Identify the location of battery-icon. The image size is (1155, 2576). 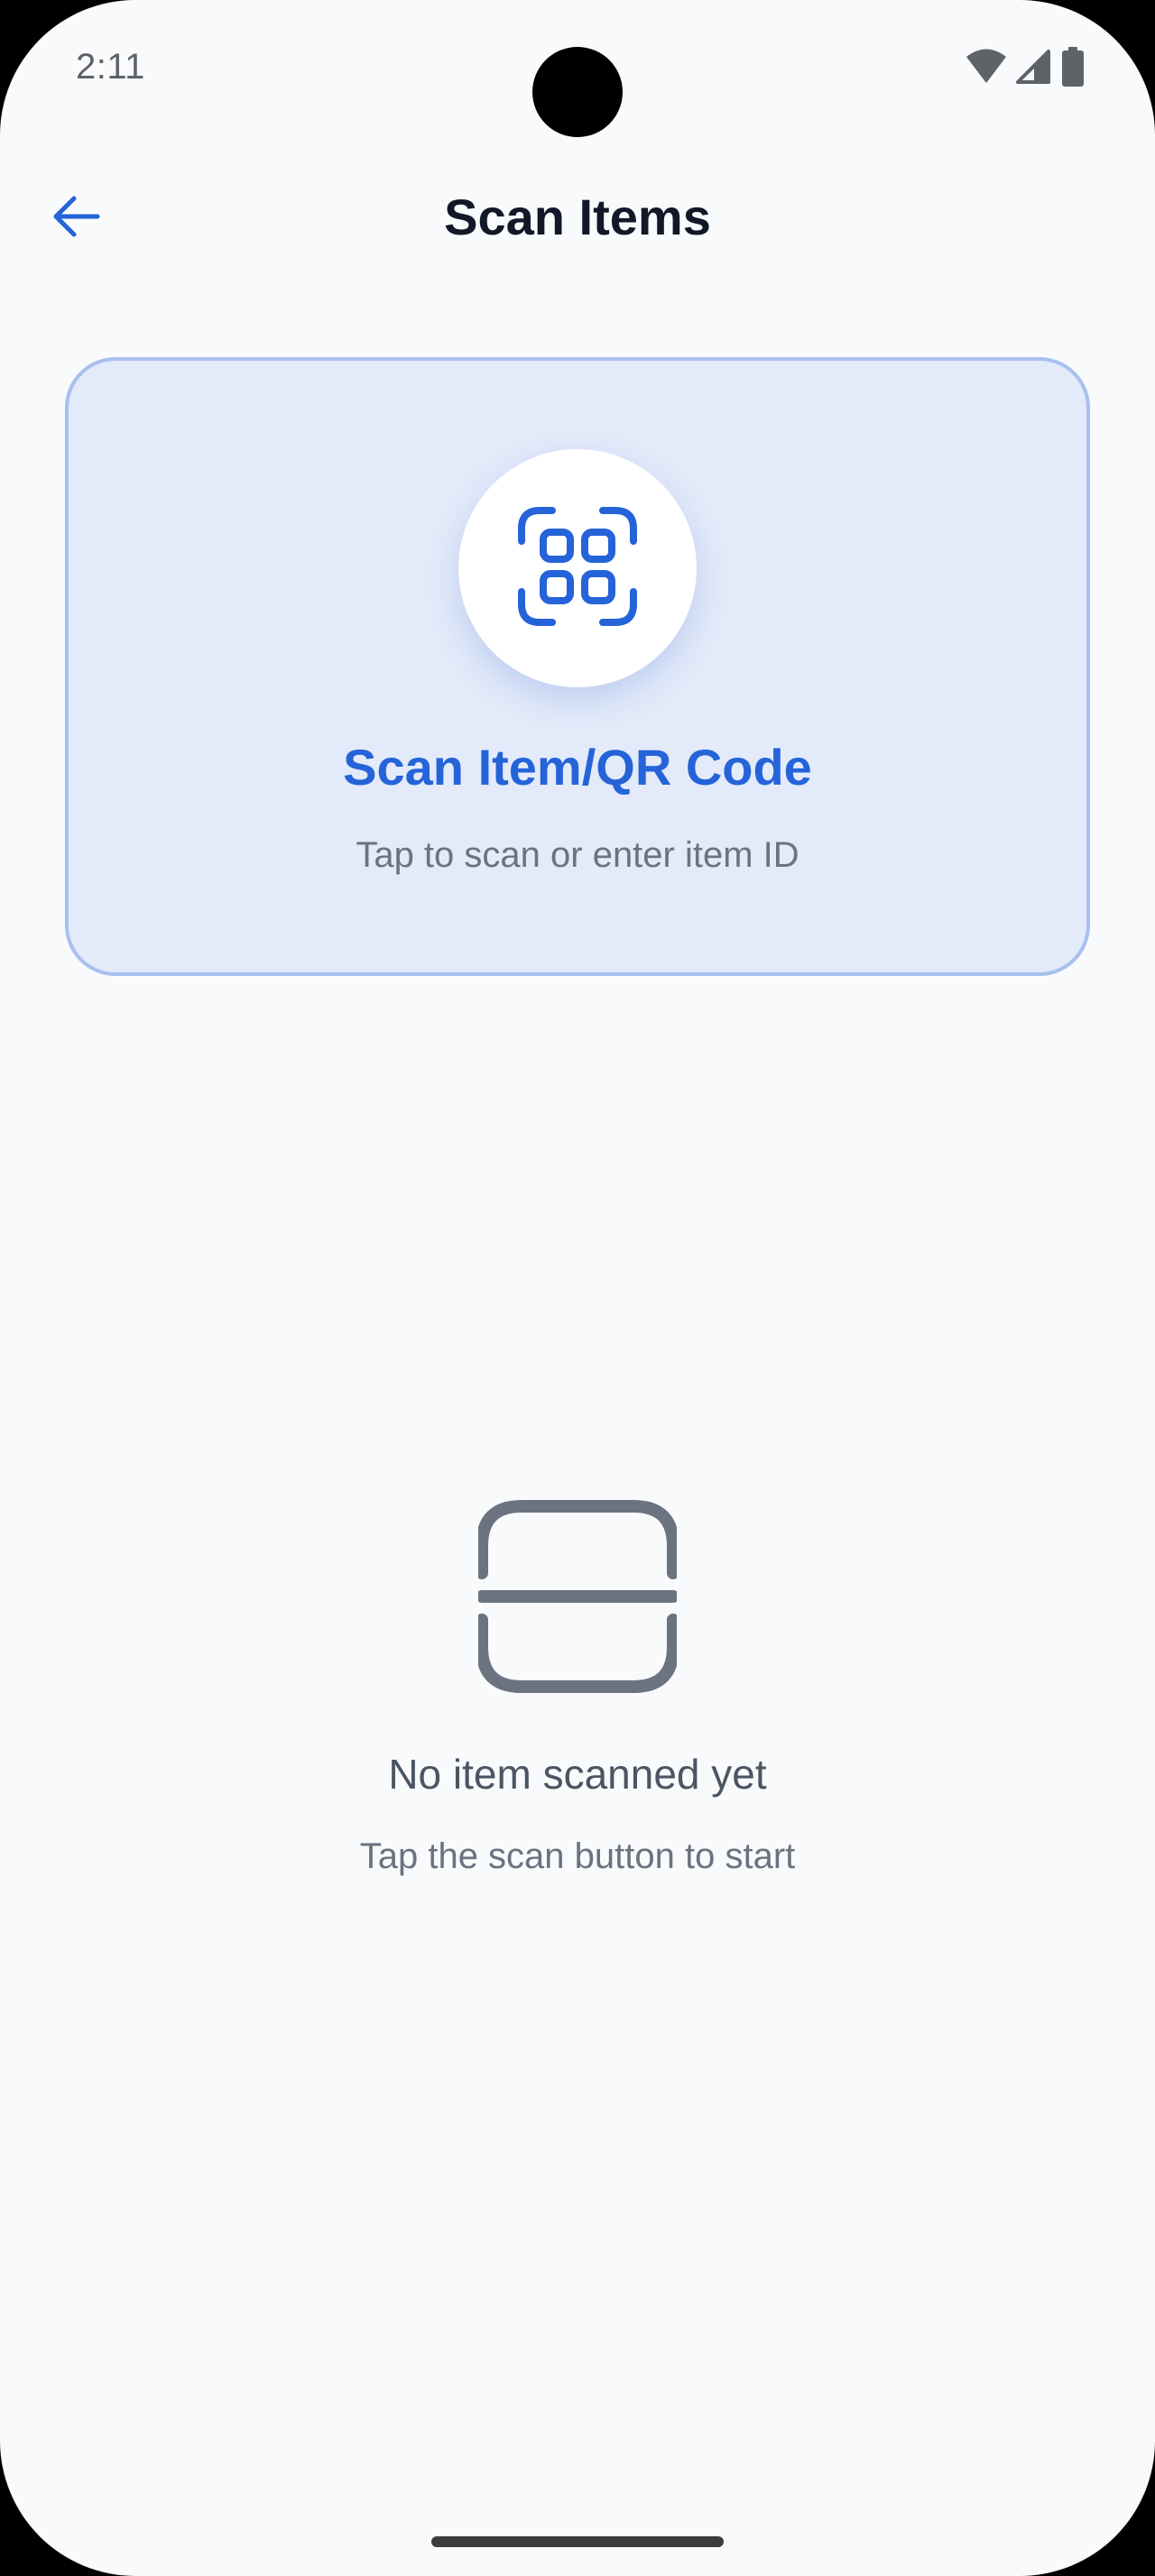
(1073, 68).